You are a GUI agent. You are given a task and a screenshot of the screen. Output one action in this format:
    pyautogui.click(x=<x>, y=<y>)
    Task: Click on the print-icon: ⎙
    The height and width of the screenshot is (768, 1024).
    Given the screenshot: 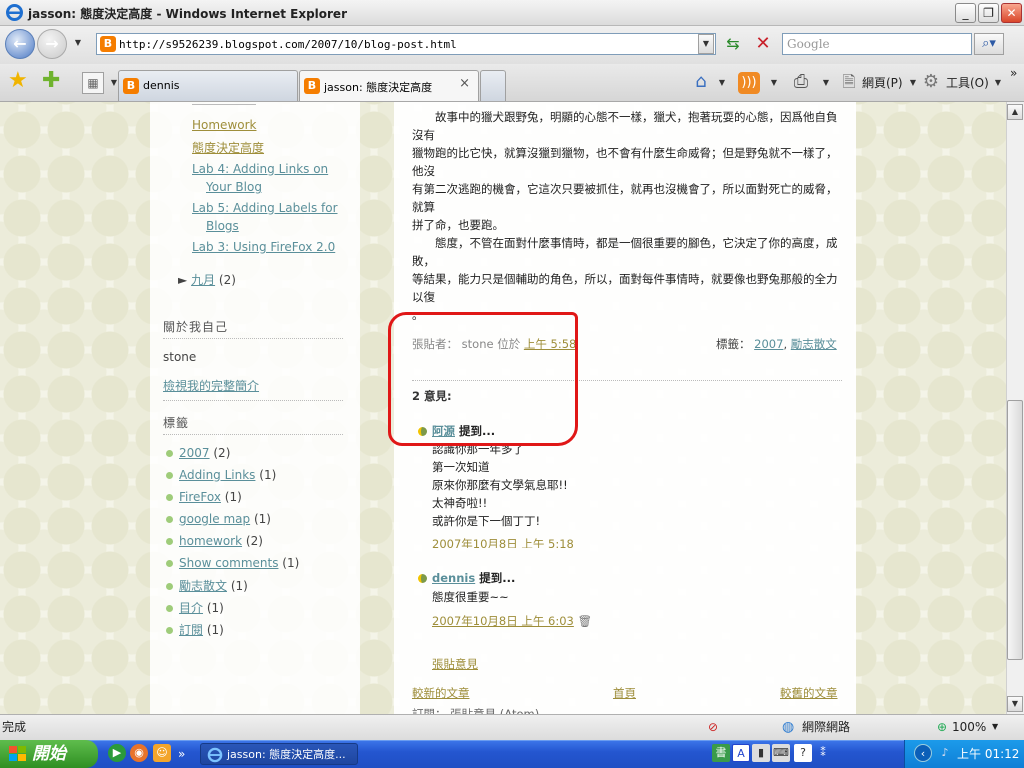 What is the action you would take?
    pyautogui.click(x=801, y=82)
    